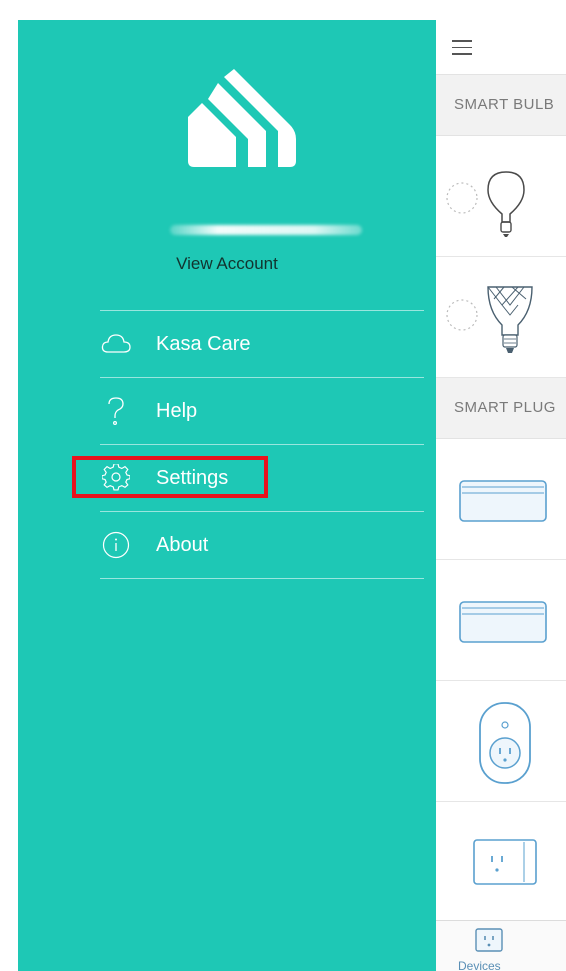 The image size is (566, 971). I want to click on view-account-link: View Account, so click(227, 264).